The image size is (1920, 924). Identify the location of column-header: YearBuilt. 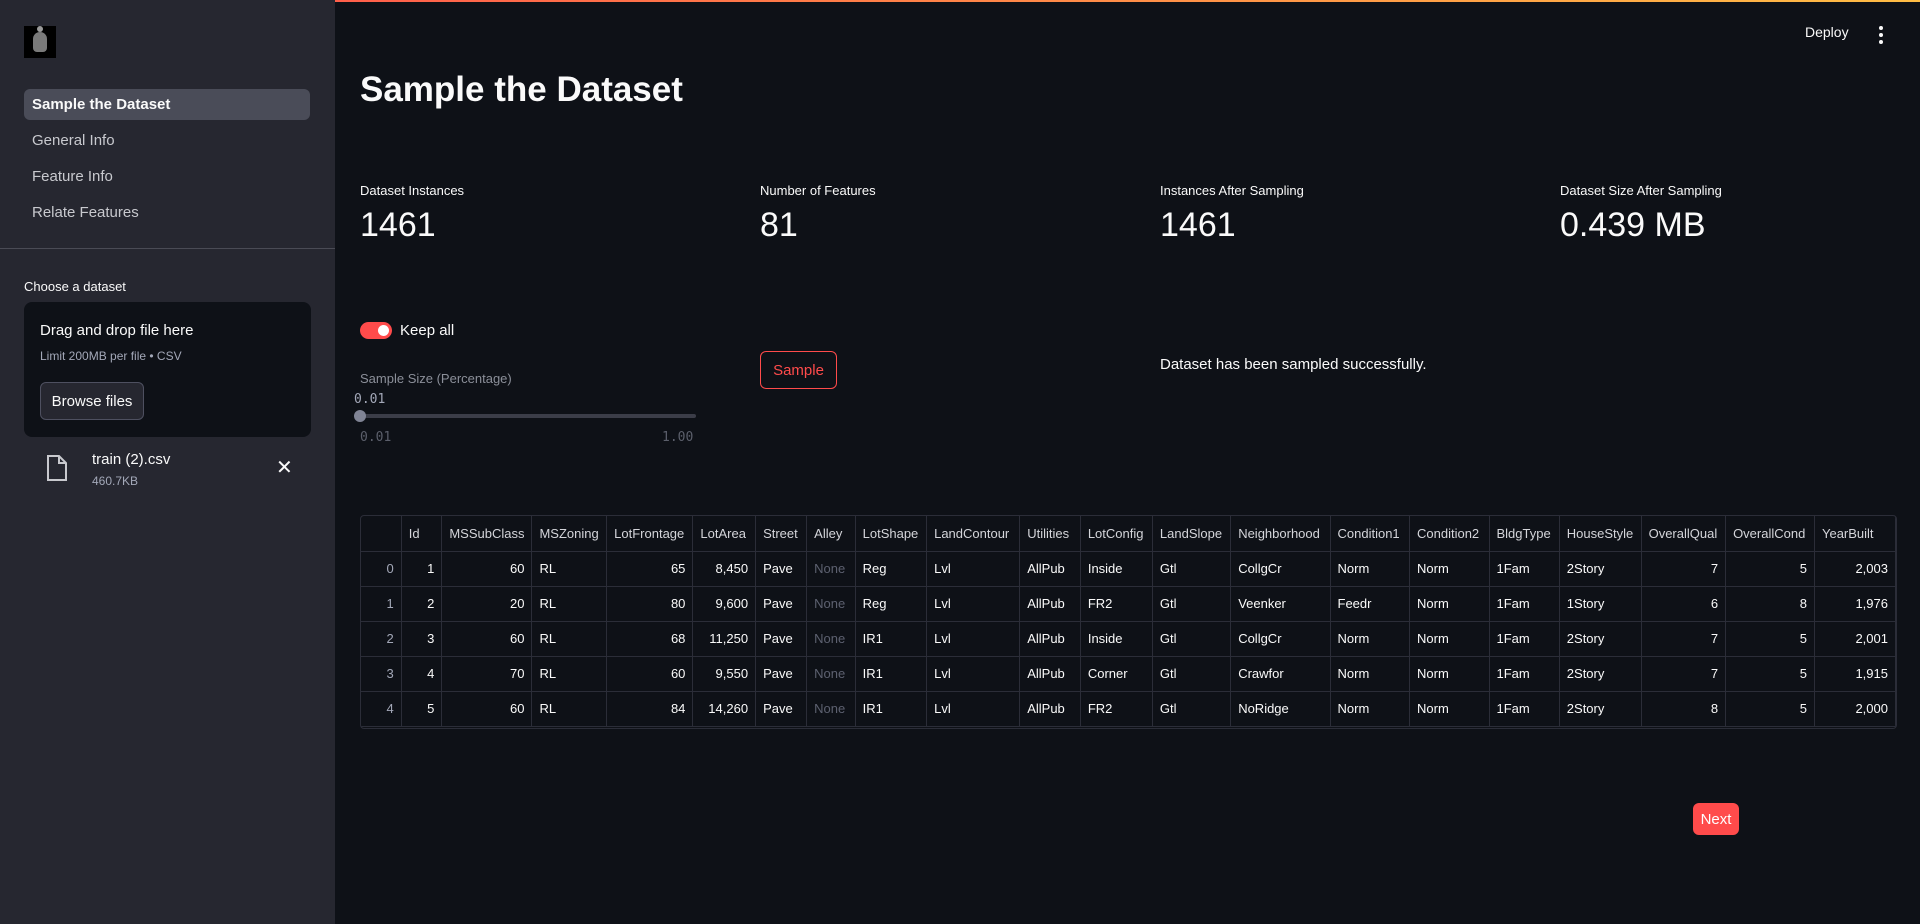
(1855, 534).